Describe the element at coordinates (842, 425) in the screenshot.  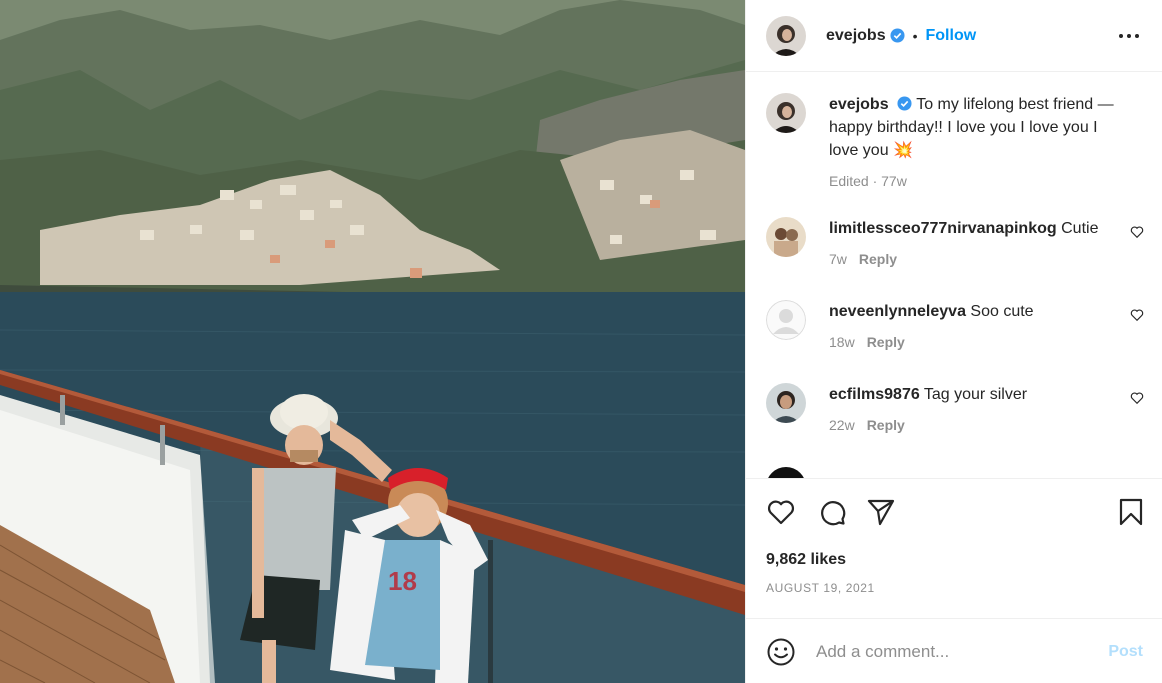
I see `comment-age: 22w` at that location.